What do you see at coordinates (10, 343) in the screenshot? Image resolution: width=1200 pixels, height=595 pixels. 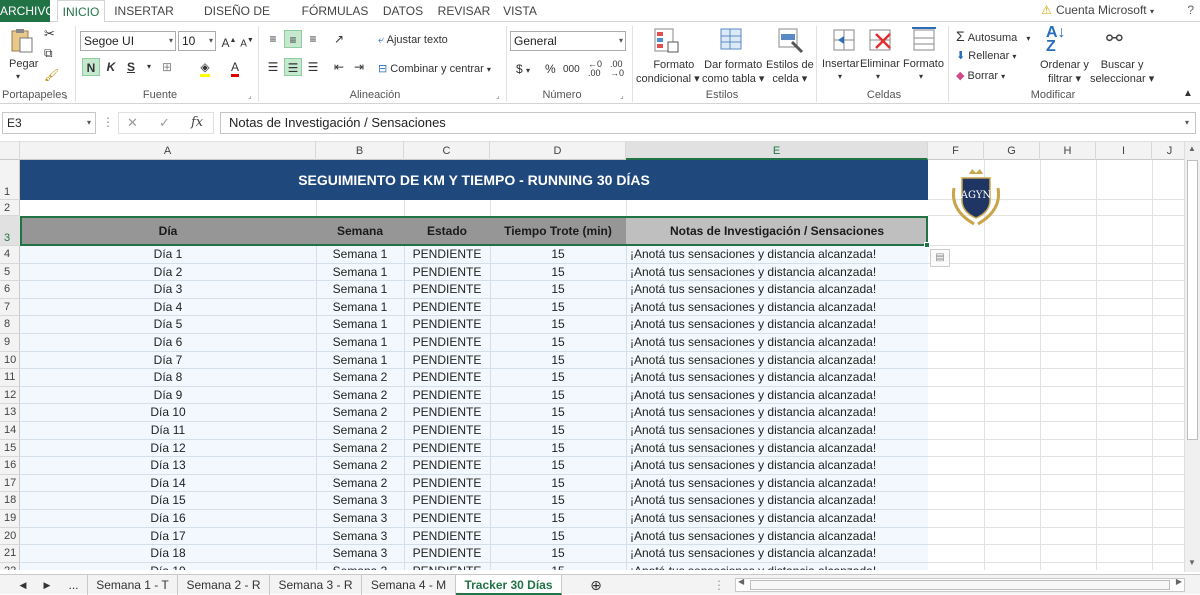 I see `row-header: 9` at bounding box center [10, 343].